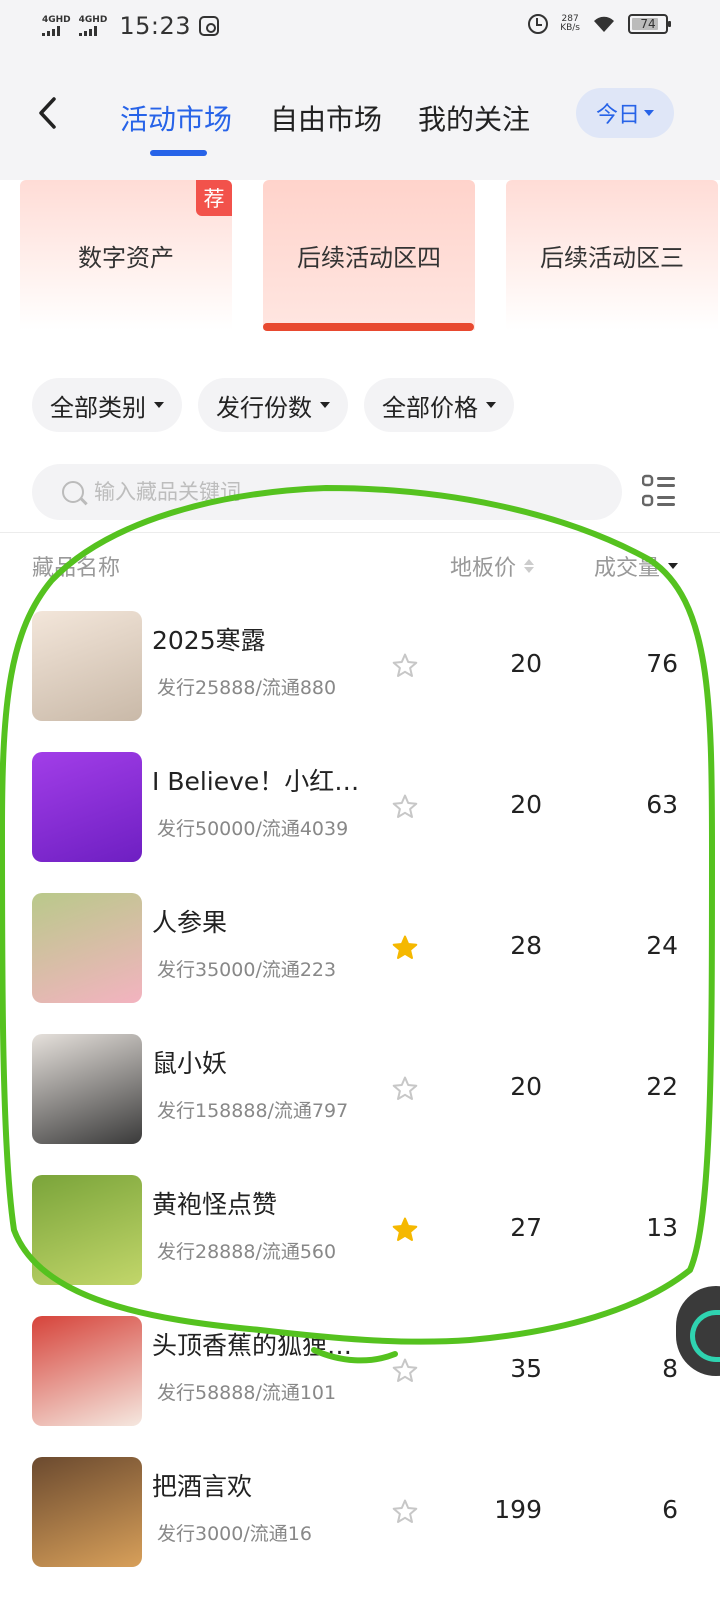  I want to click on item-title: 把酒言欢, so click(202, 1486).